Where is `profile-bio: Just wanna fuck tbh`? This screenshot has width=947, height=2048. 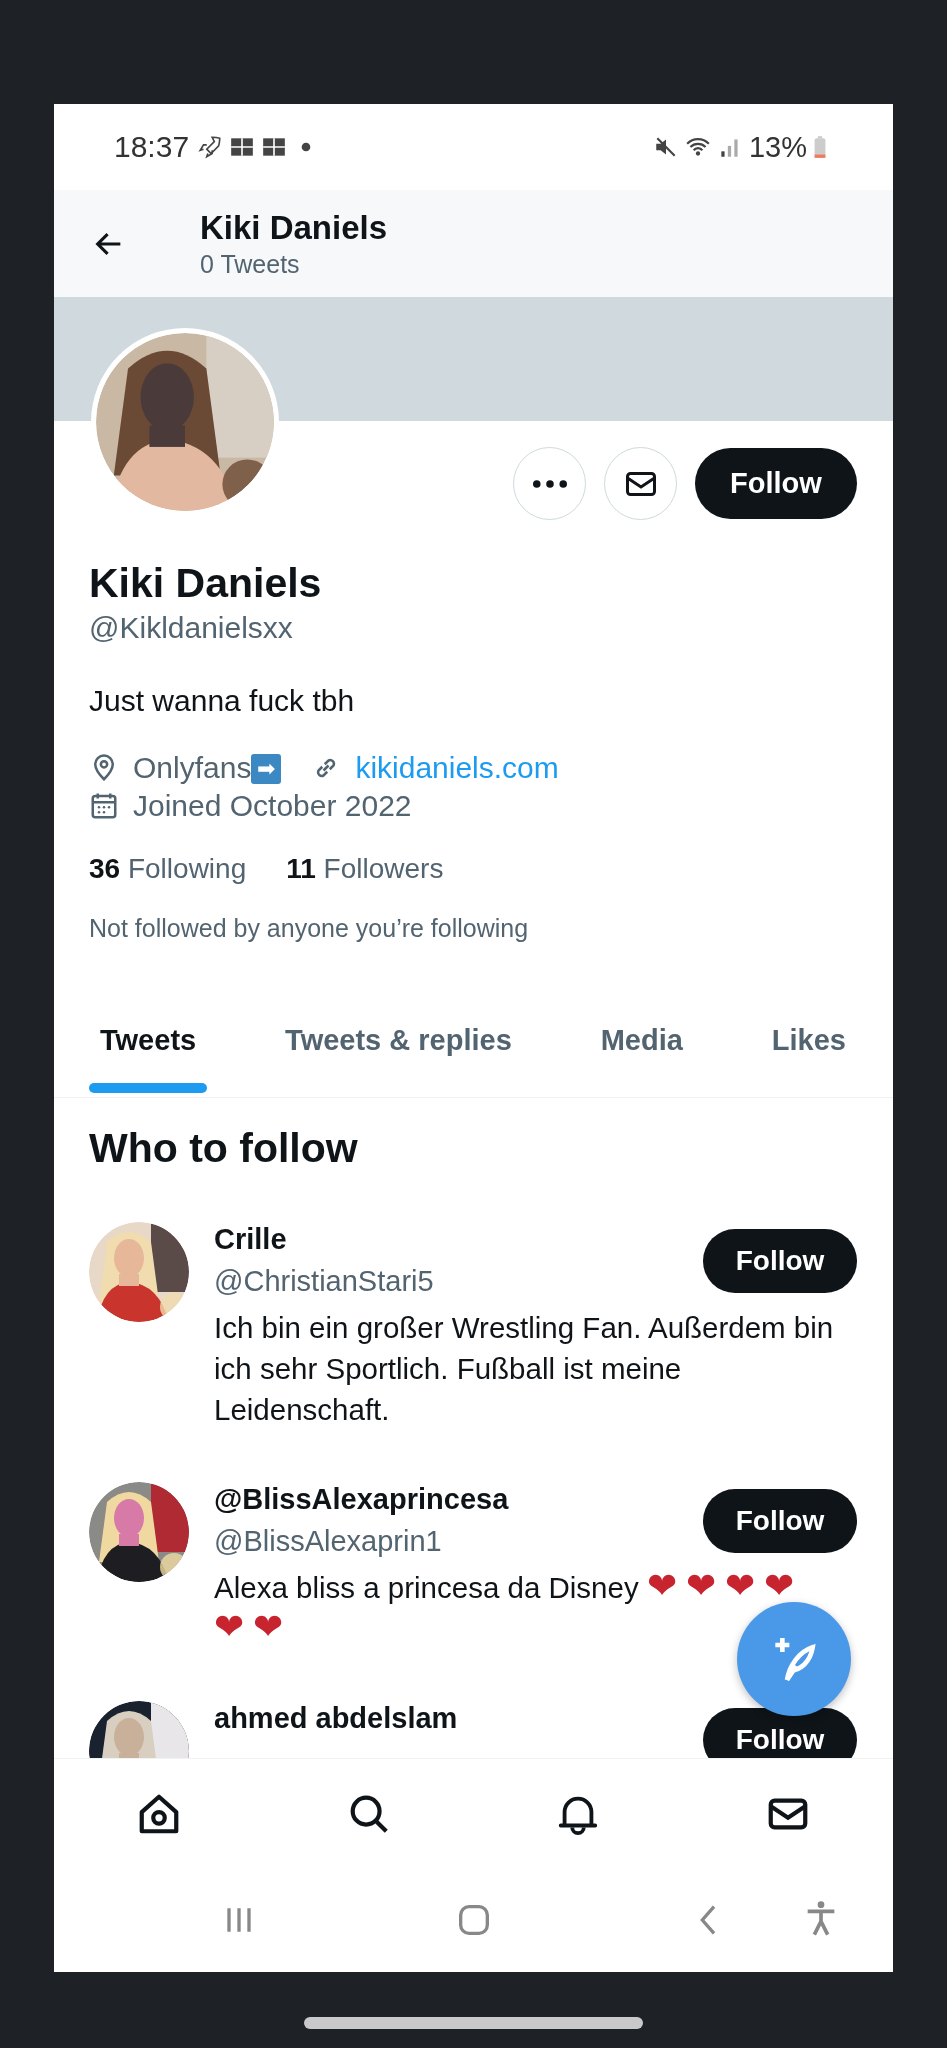 profile-bio: Just wanna fuck tbh is located at coordinates (222, 701).